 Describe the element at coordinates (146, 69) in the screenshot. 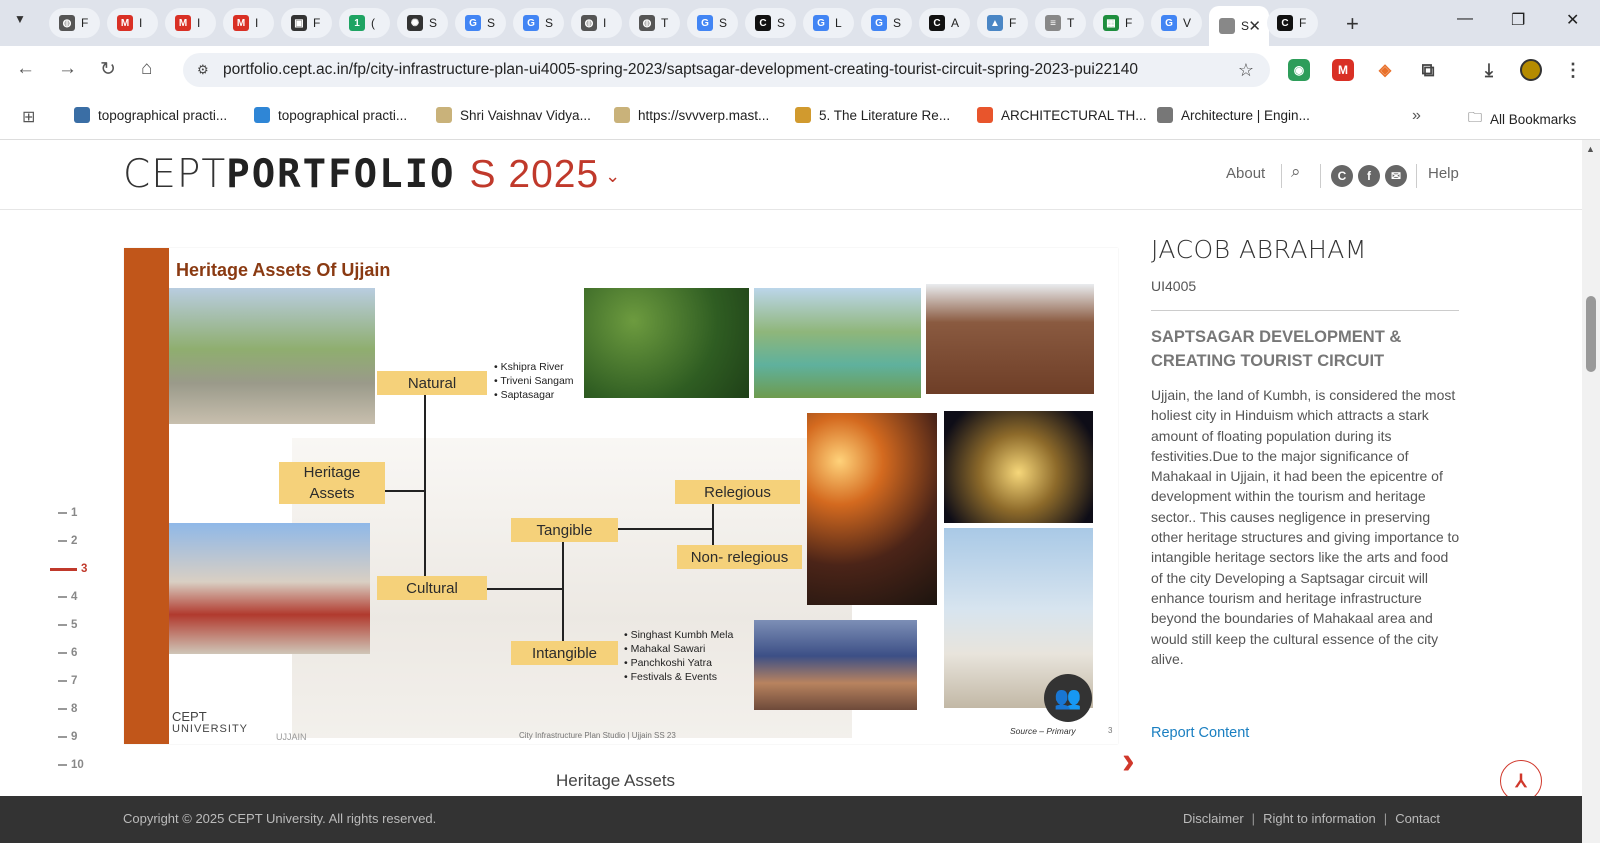

I see `home-icon: ⌂` at that location.